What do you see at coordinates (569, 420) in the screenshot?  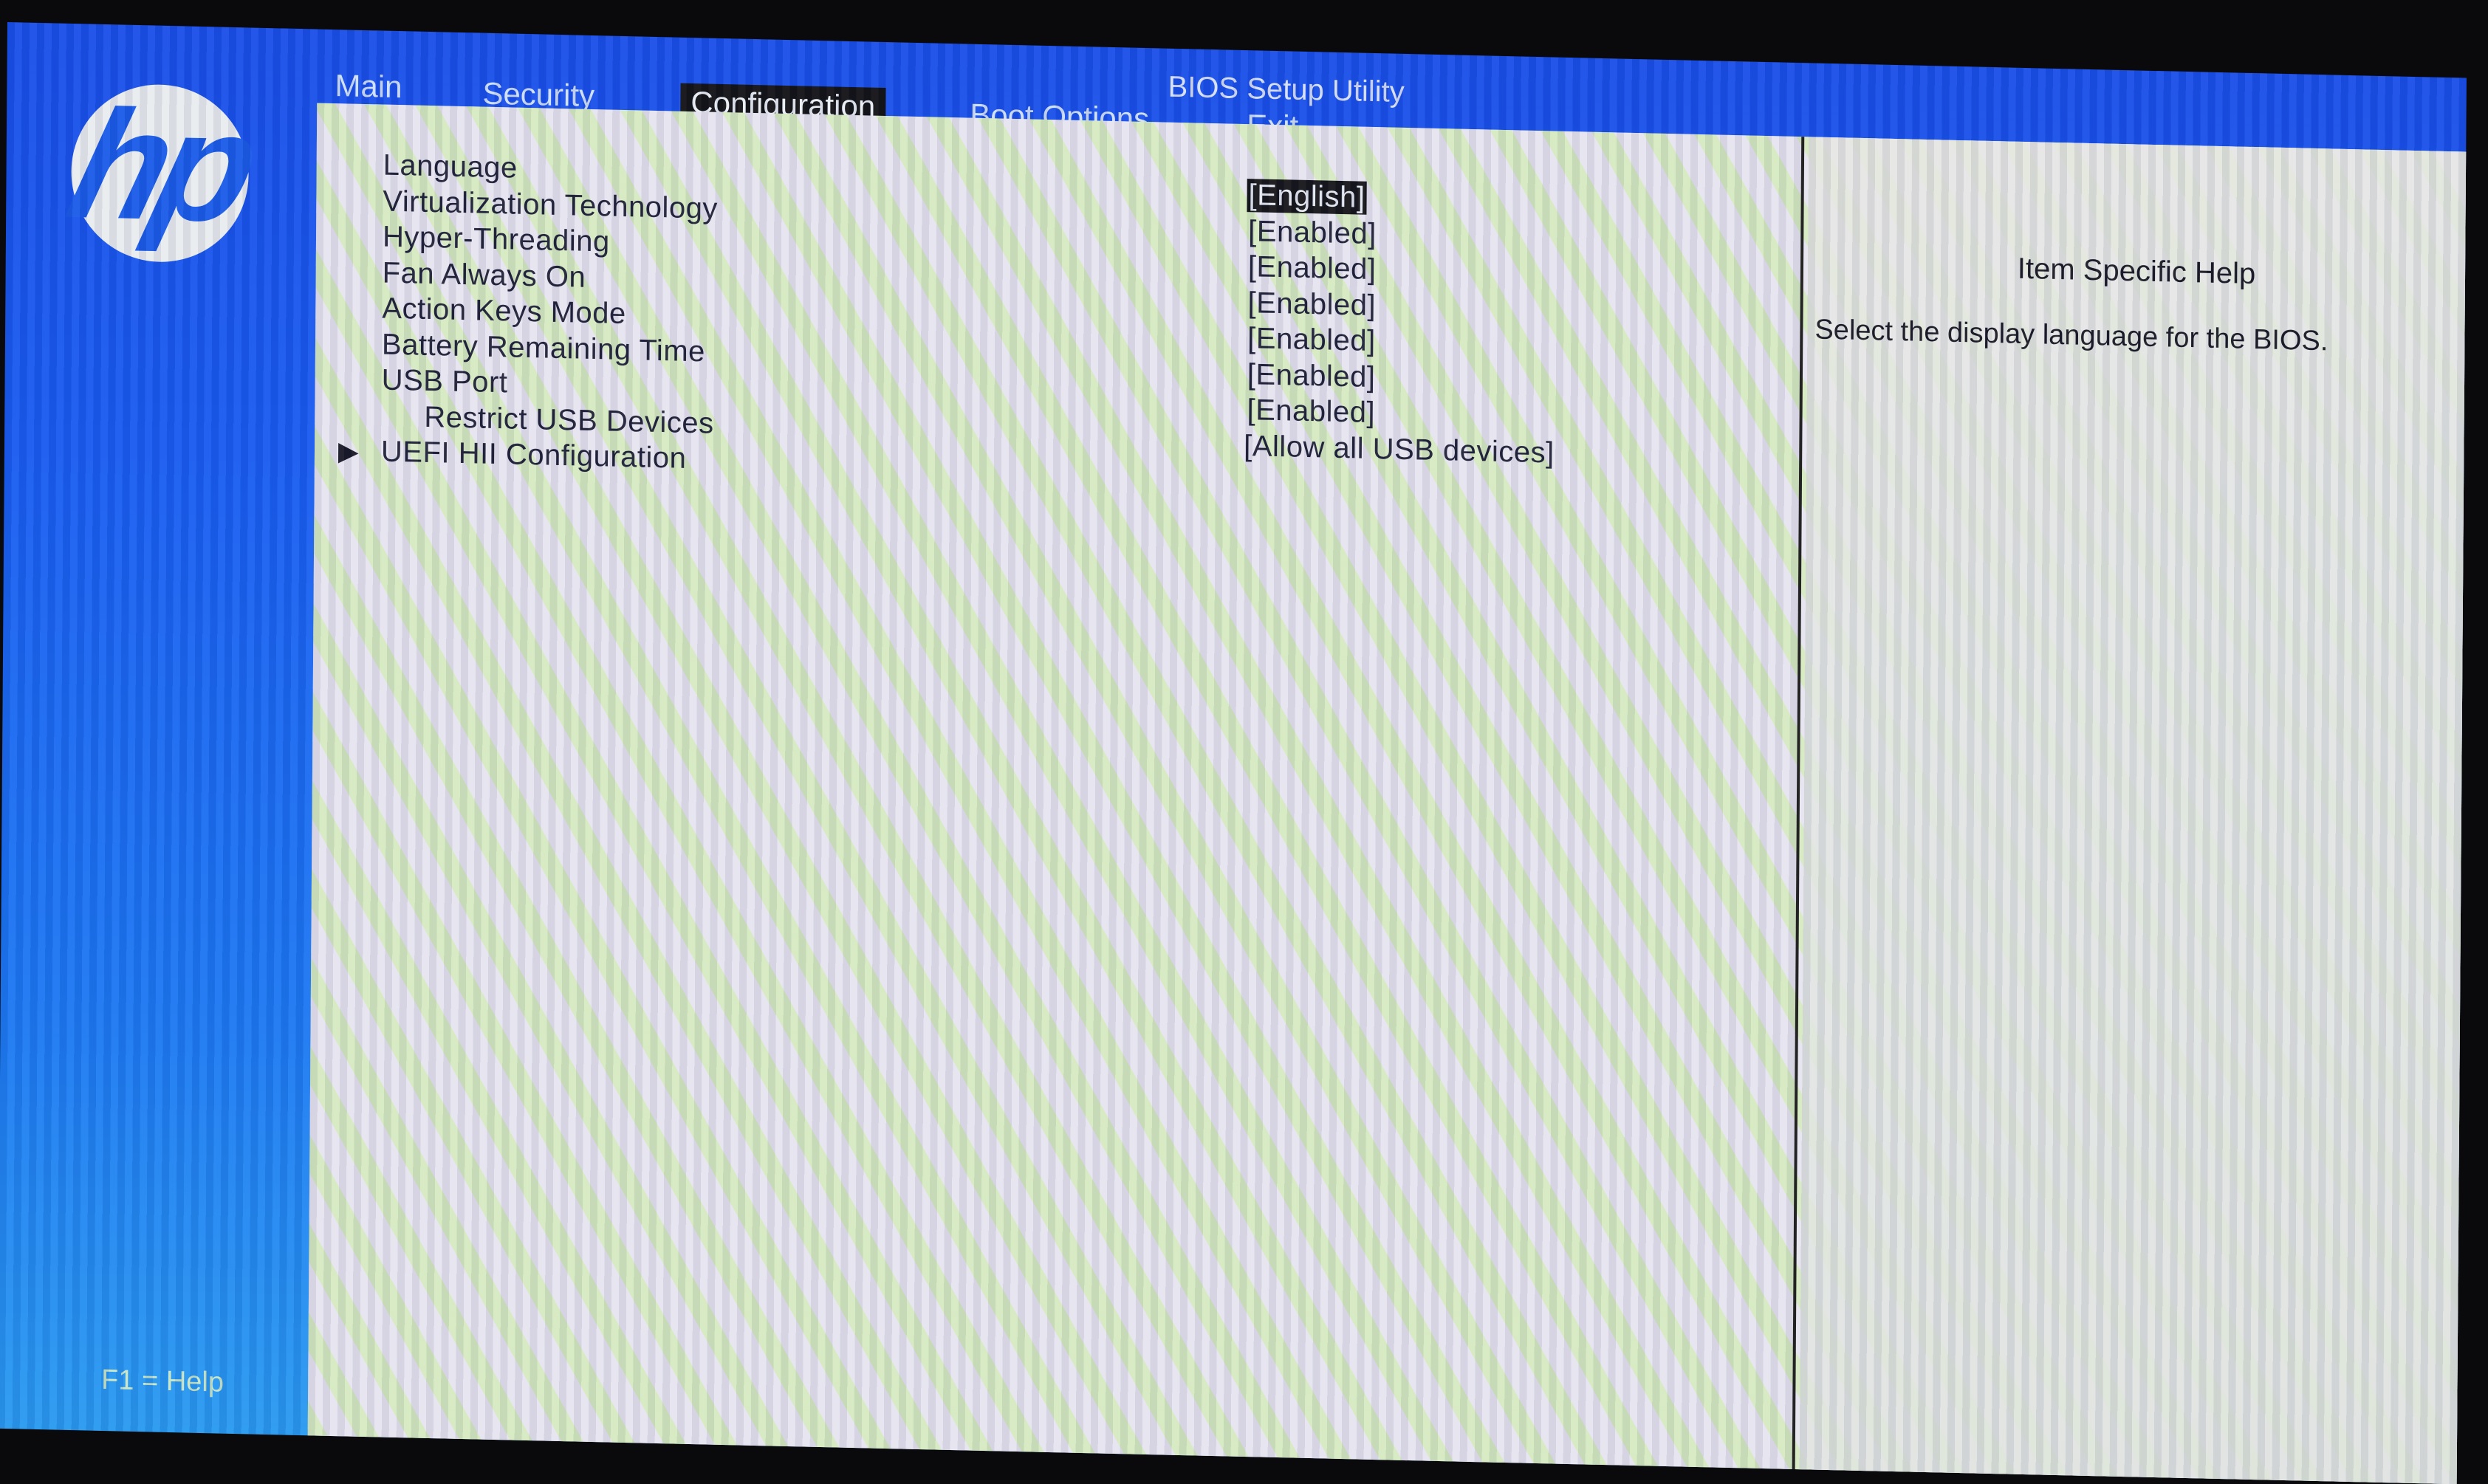 I see `setting-label: Restrict USB Devices` at bounding box center [569, 420].